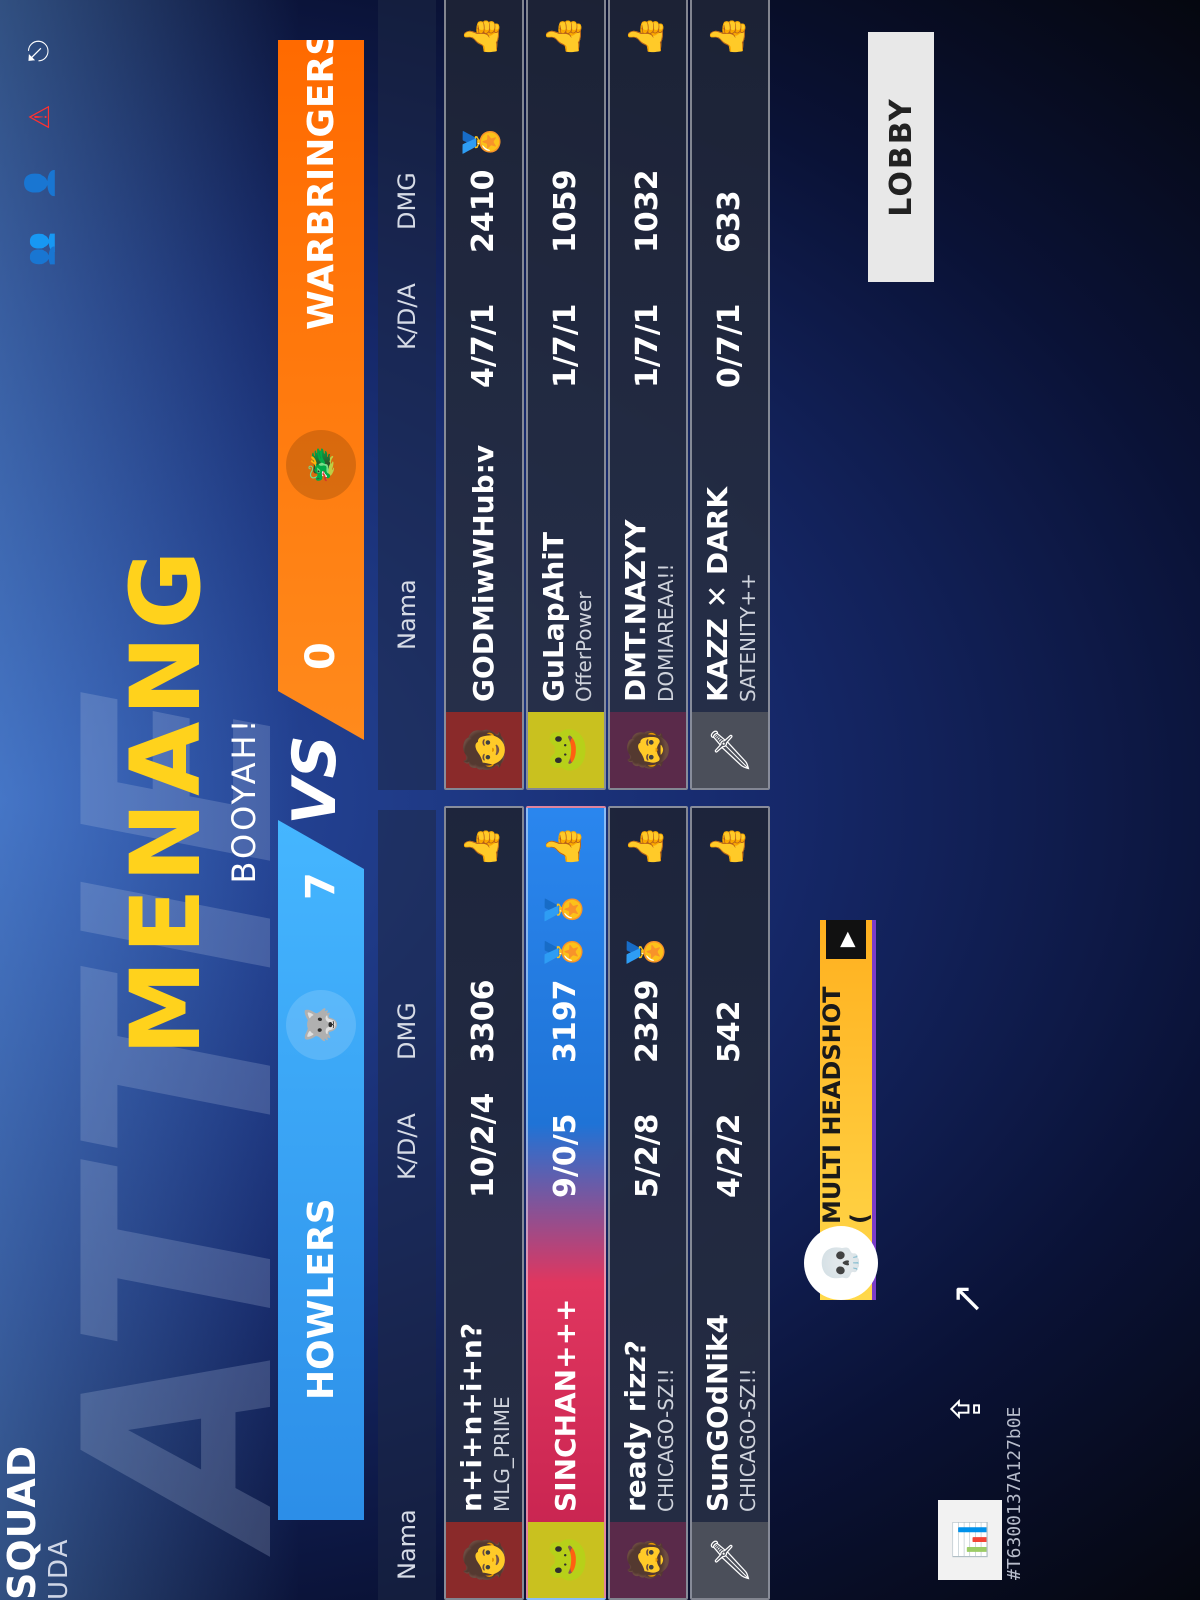  I want to click on player-guild: DOMIAREAA!!, so click(665, 632).